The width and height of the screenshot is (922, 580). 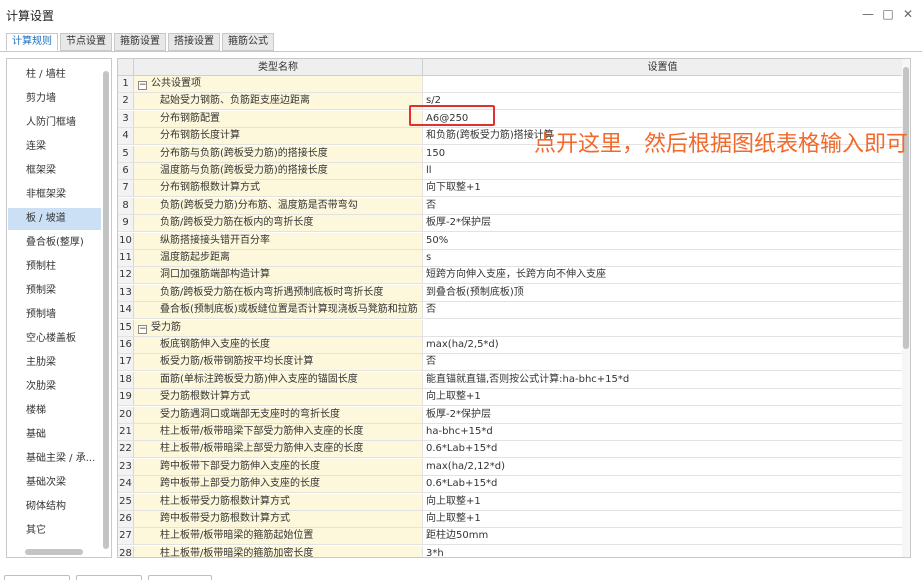 I want to click on table-row: 20 受力筋遇洞口或端部无支座时的弯折长度 板厚-2*保护层, so click(x=510, y=415).